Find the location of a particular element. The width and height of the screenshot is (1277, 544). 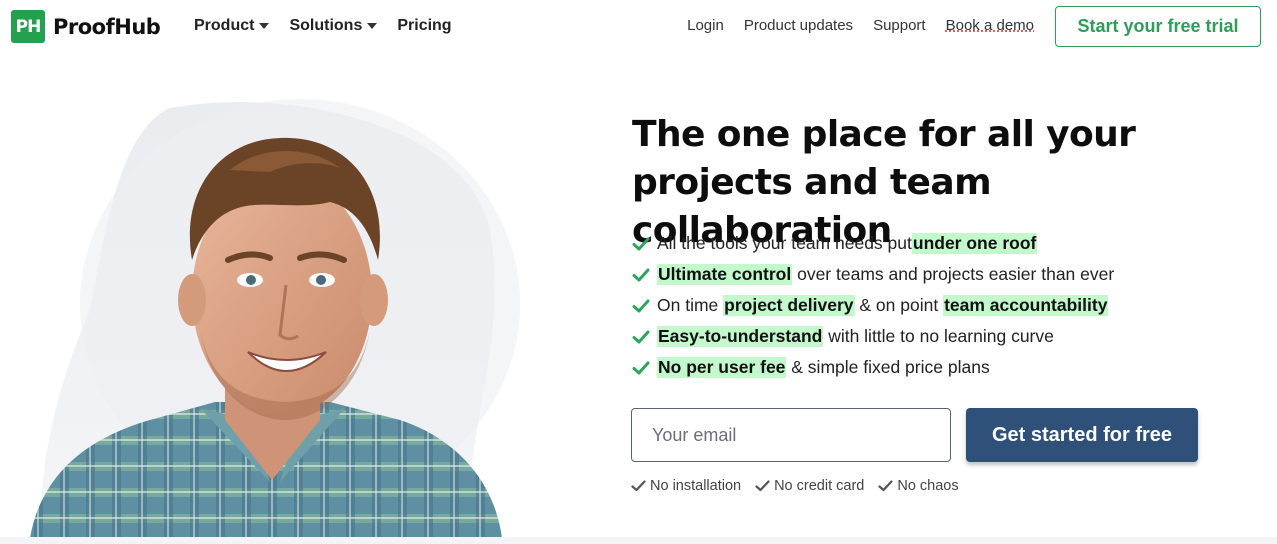

primary-menu: Product Solutions Pricing is located at coordinates (323, 26).